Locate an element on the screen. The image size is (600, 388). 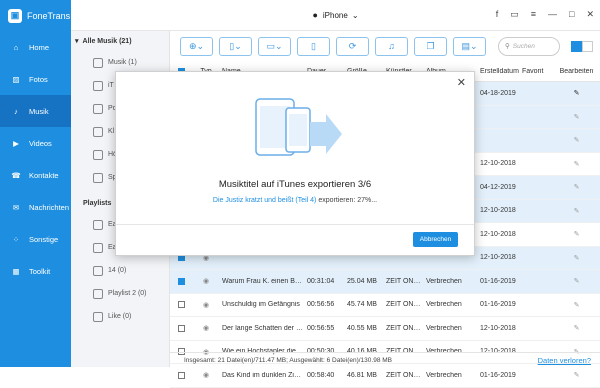
sidebar-item-toolkit: ▦ Toolkit is located at coordinates (35, 271).